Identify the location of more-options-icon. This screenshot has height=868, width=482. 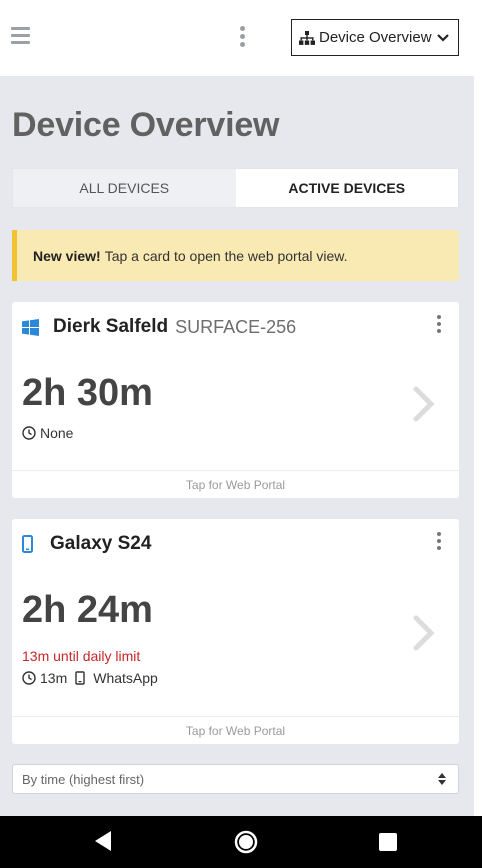
(242, 37).